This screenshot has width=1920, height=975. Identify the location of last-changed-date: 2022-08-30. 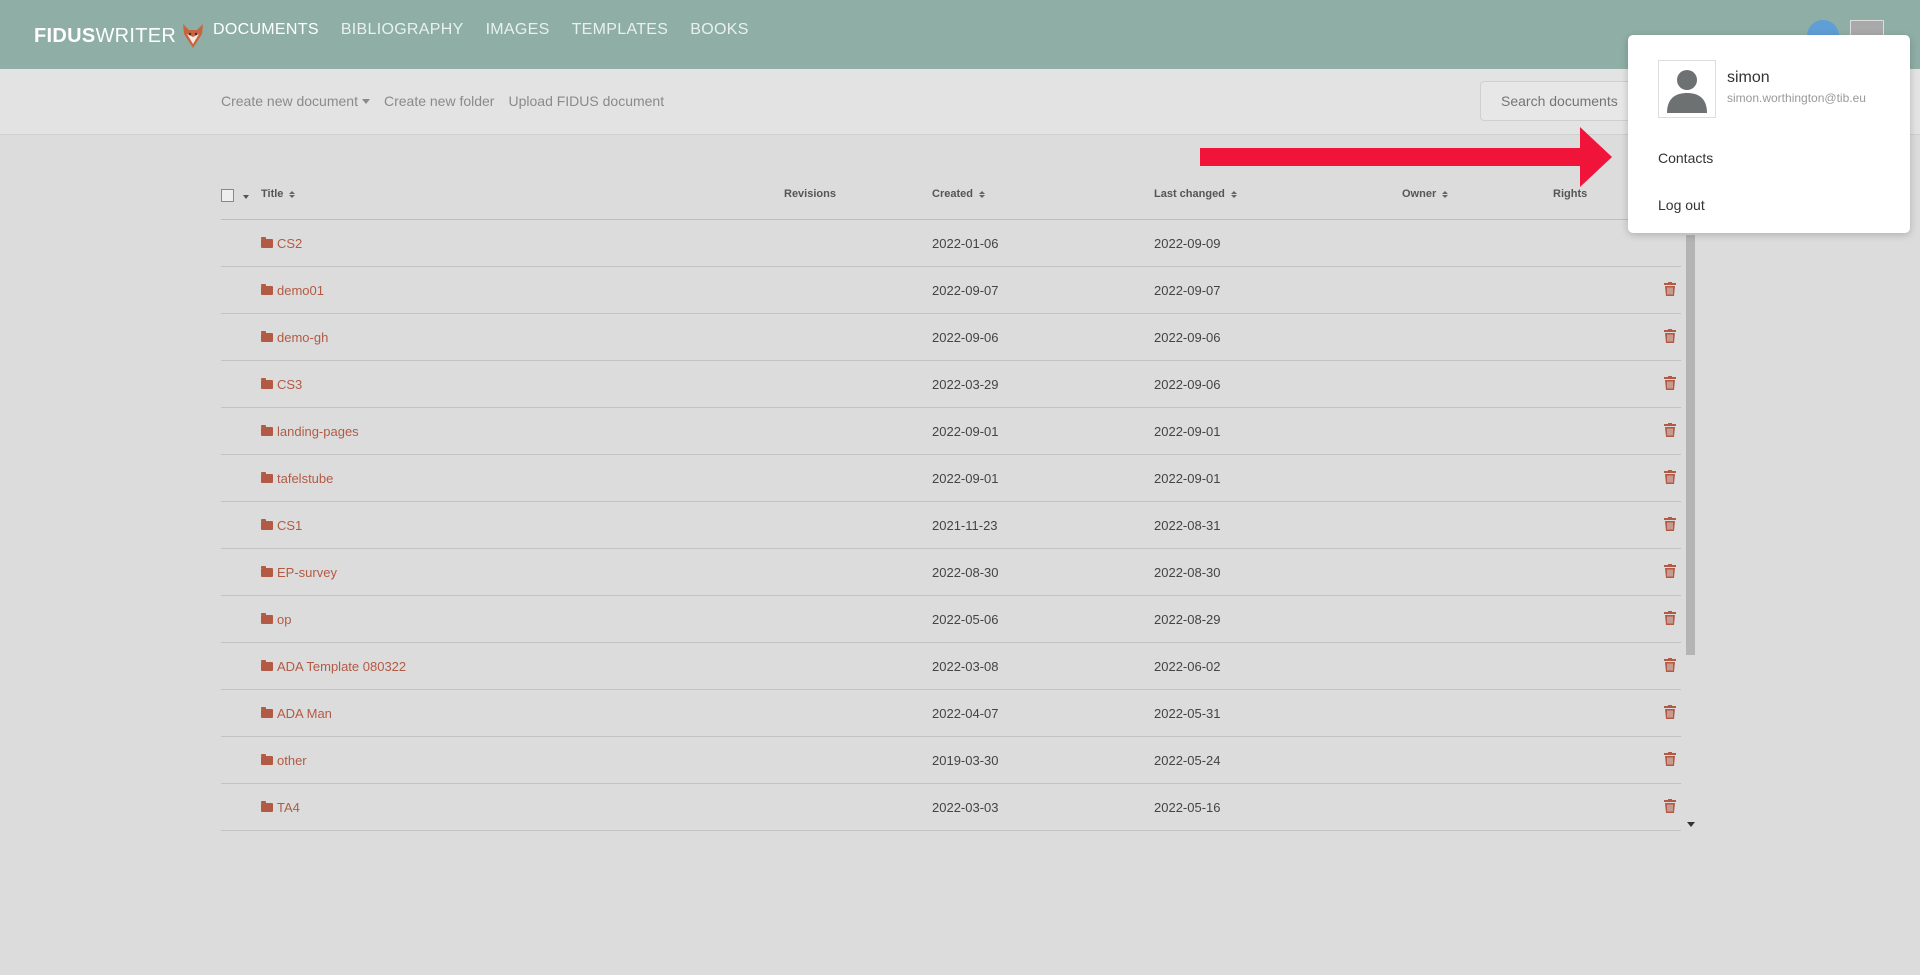
(1187, 572).